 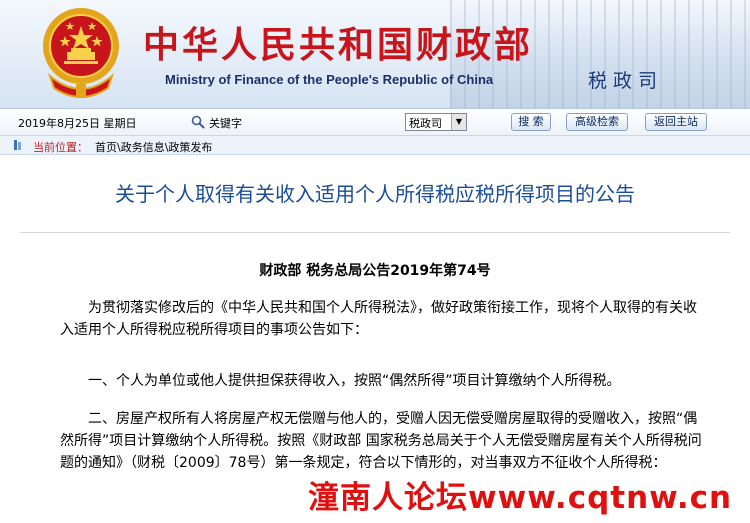 What do you see at coordinates (375, 145) in the screenshot?
I see `breadcrumb: 当前位置： 首页\政务信息\政策发布` at bounding box center [375, 145].